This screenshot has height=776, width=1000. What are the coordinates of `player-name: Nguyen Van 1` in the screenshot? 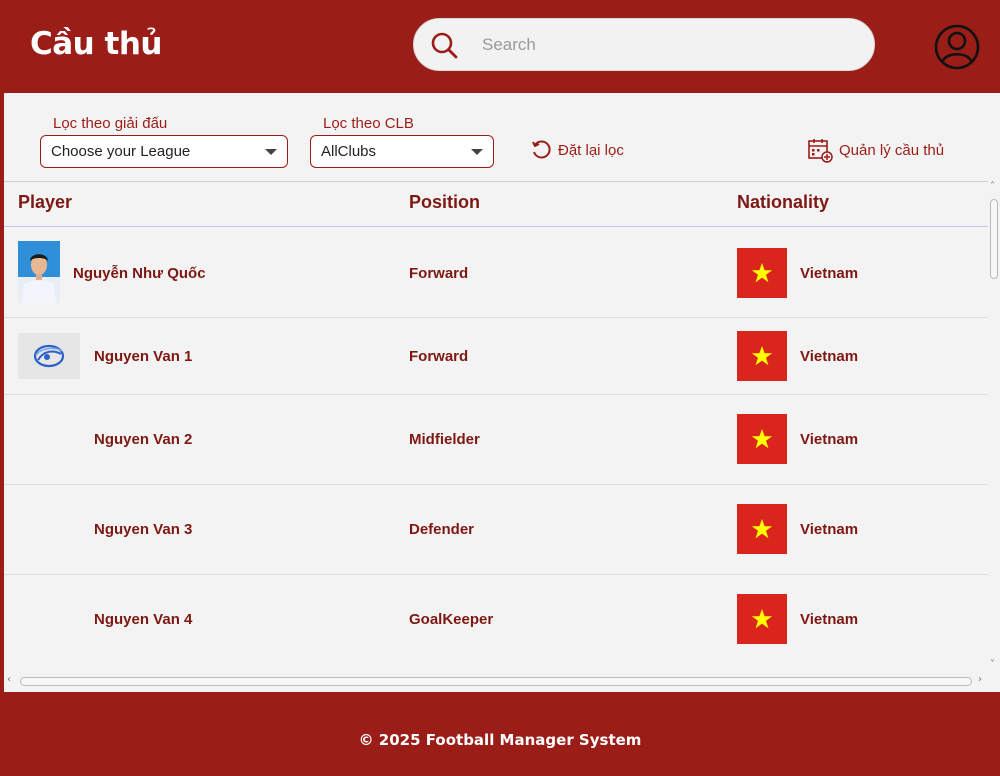 It's located at (143, 356).